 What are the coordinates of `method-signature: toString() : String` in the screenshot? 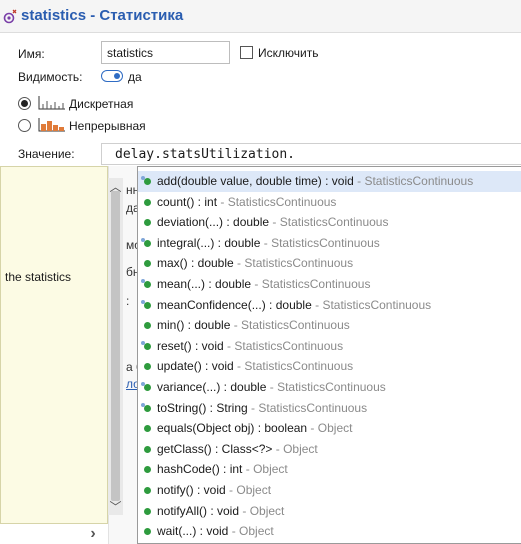 It's located at (202, 407).